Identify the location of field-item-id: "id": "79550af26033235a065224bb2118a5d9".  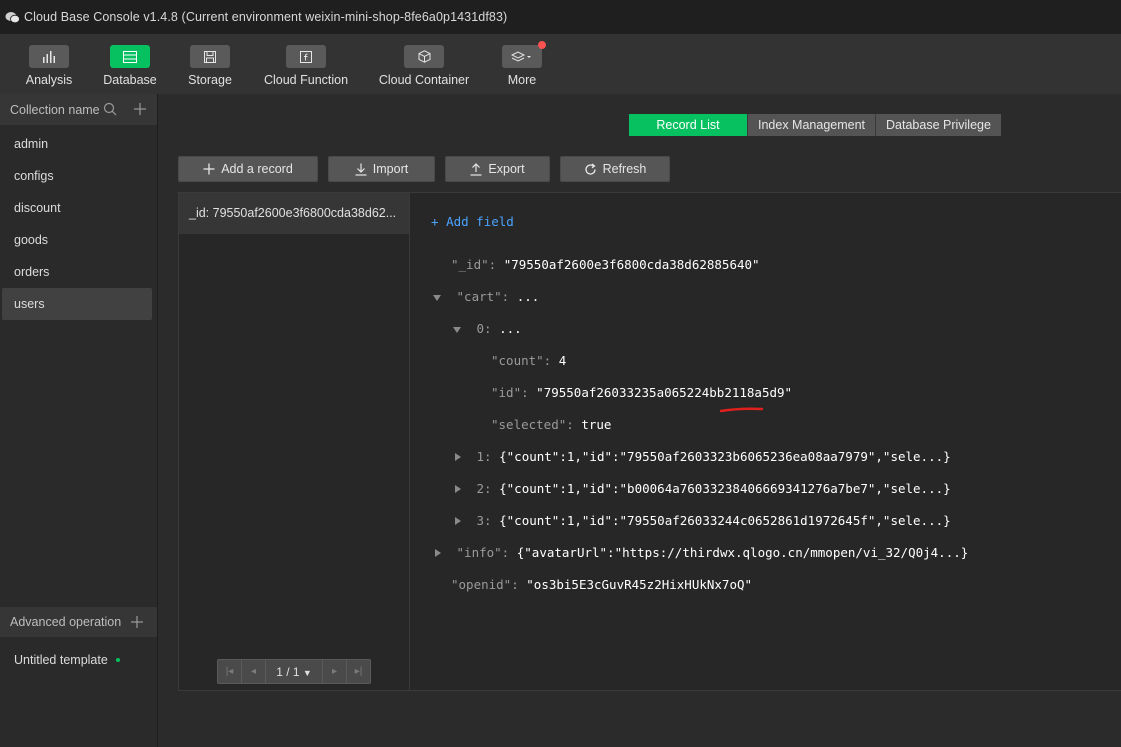
(641, 393).